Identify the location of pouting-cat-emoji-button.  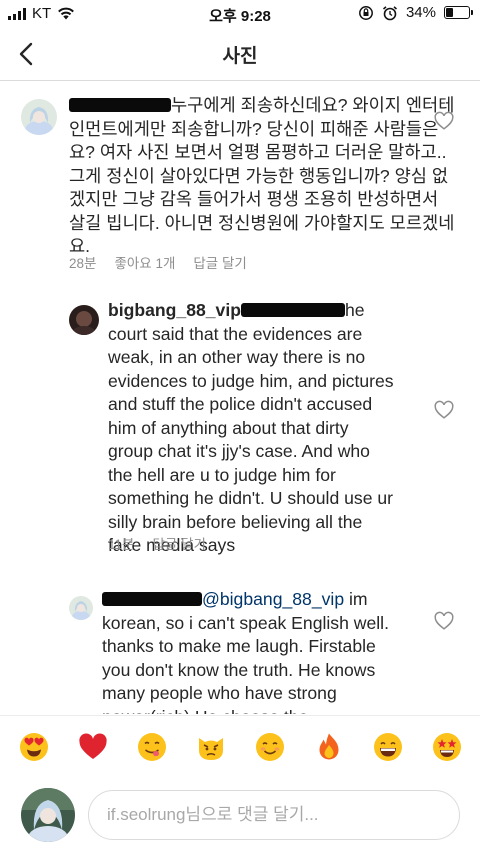
(211, 747).